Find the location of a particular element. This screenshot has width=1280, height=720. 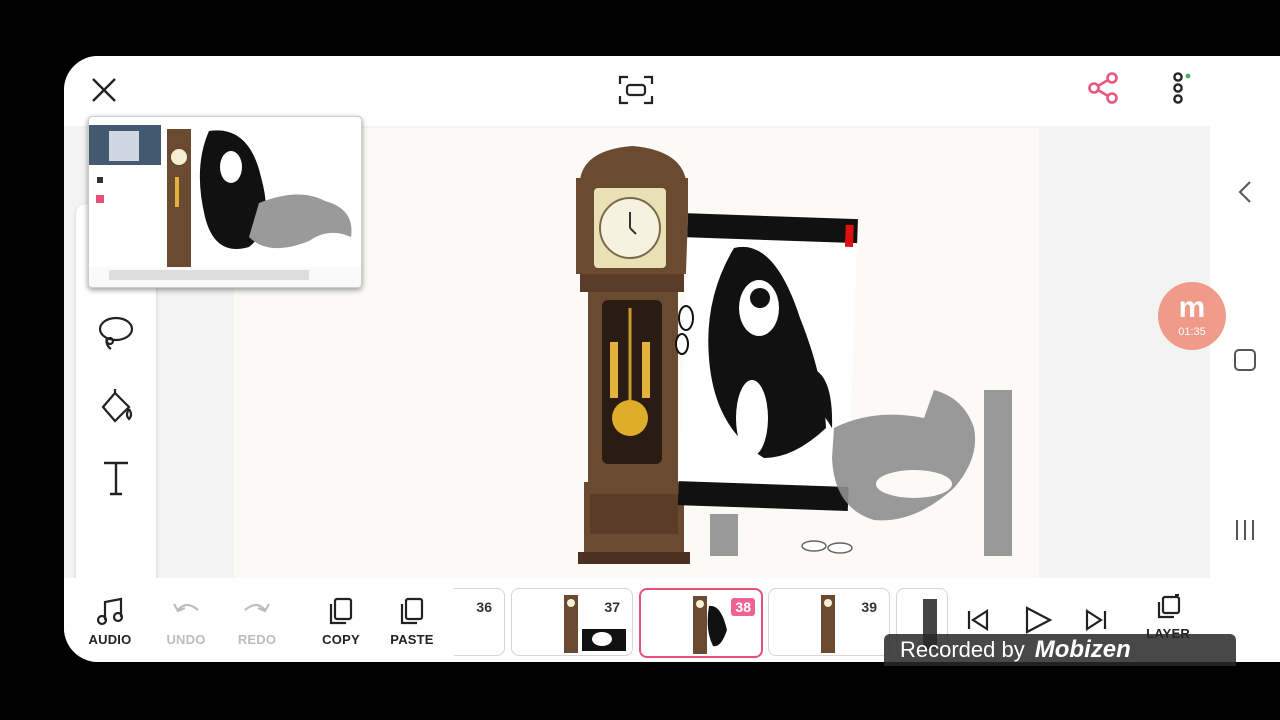

recorder-watermark: Recorded by Mobizen is located at coordinates (1060, 650).